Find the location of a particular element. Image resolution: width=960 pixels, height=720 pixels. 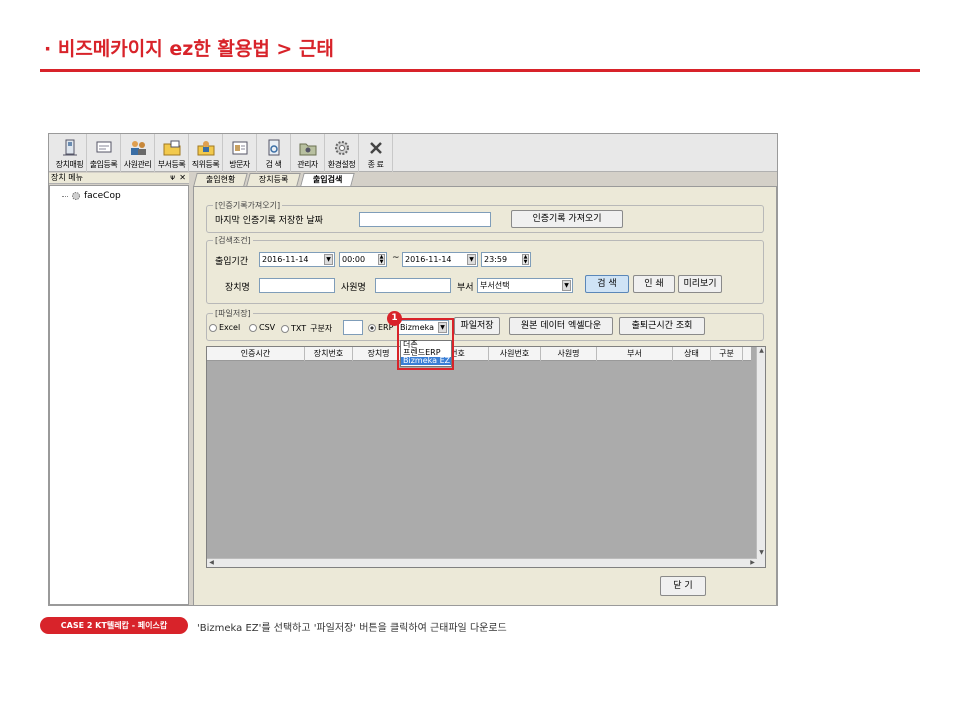

sidebar-close-icon: ✕ is located at coordinates (182, 178).